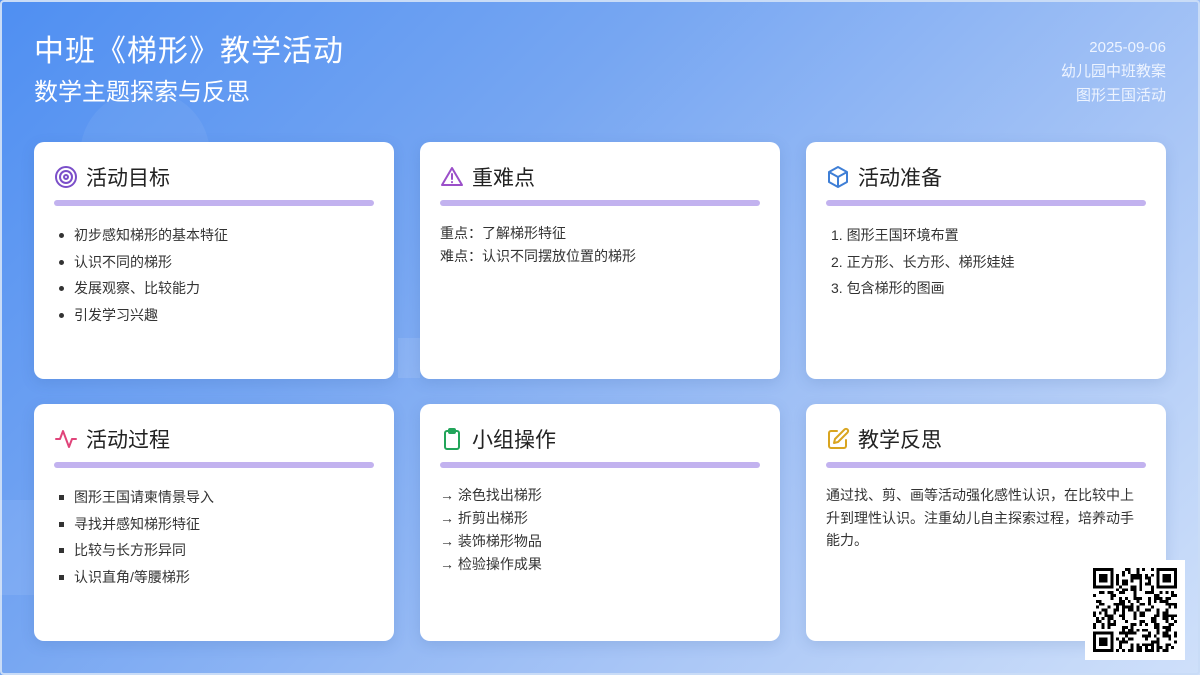 Image resolution: width=1200 pixels, height=675 pixels. Describe the element at coordinates (128, 178) in the screenshot. I see `card-title: 活动目标` at that location.